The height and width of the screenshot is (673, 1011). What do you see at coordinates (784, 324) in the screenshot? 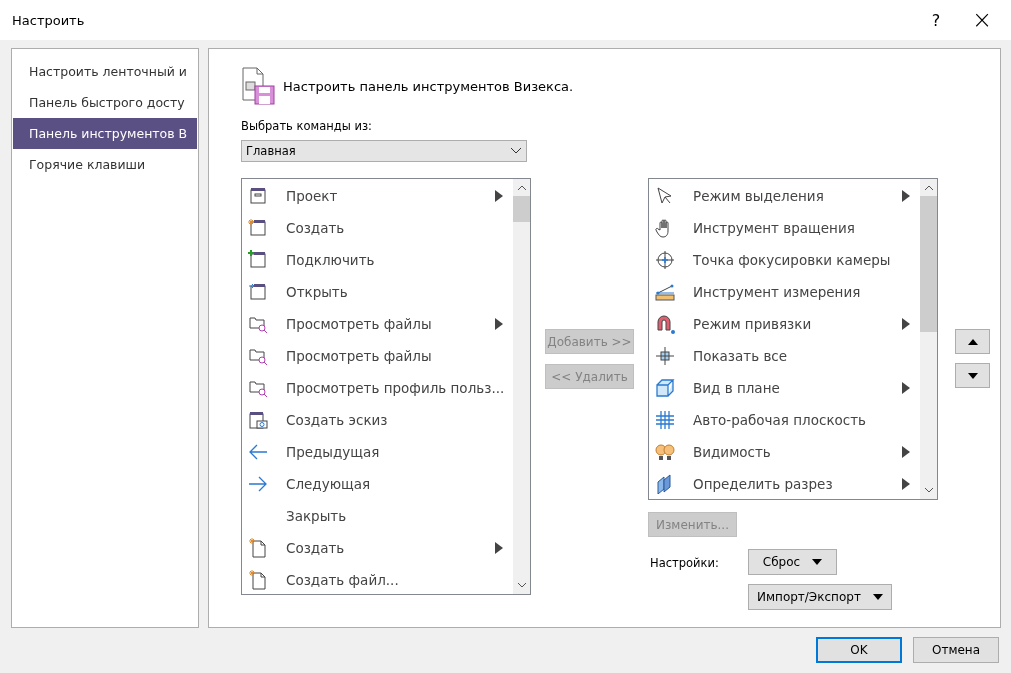
I see `list-item: Режим привязки` at bounding box center [784, 324].